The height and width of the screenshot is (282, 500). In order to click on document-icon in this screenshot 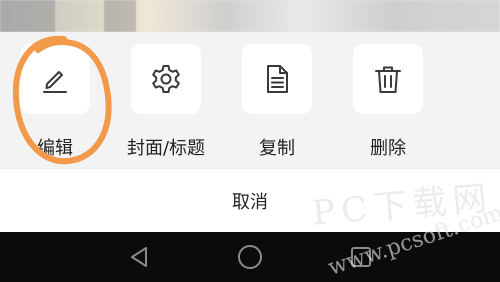, I will do `click(277, 79)`.